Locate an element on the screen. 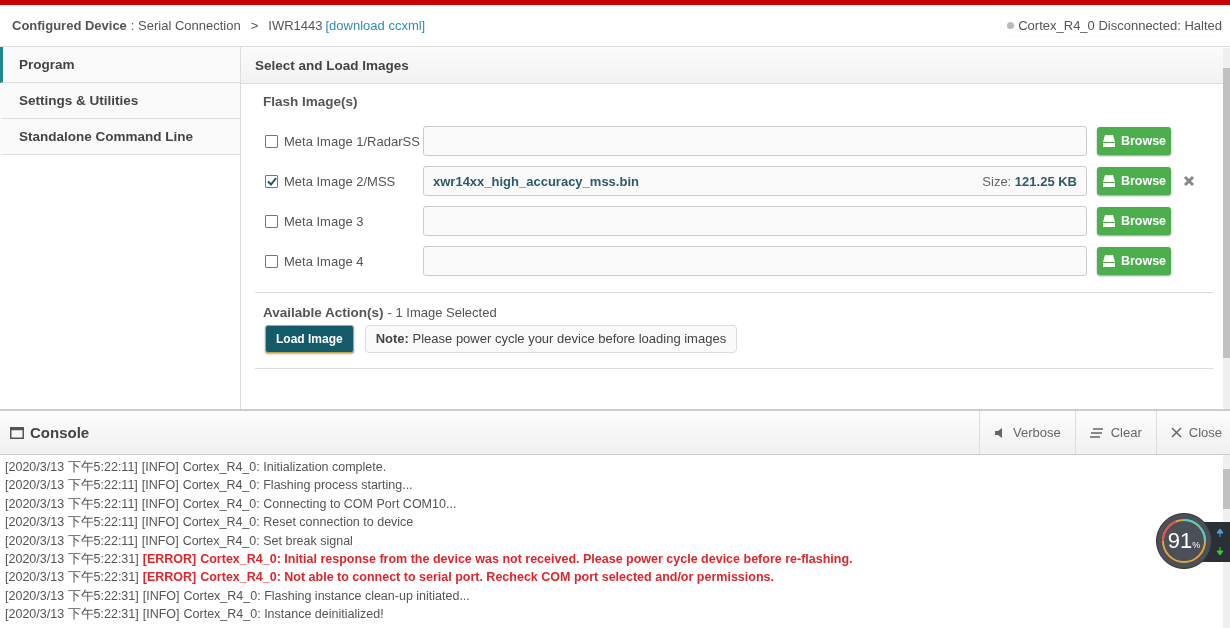 This screenshot has width=1230, height=628. log-message: Cortex_R4_0: Reset connection to device is located at coordinates (298, 523).